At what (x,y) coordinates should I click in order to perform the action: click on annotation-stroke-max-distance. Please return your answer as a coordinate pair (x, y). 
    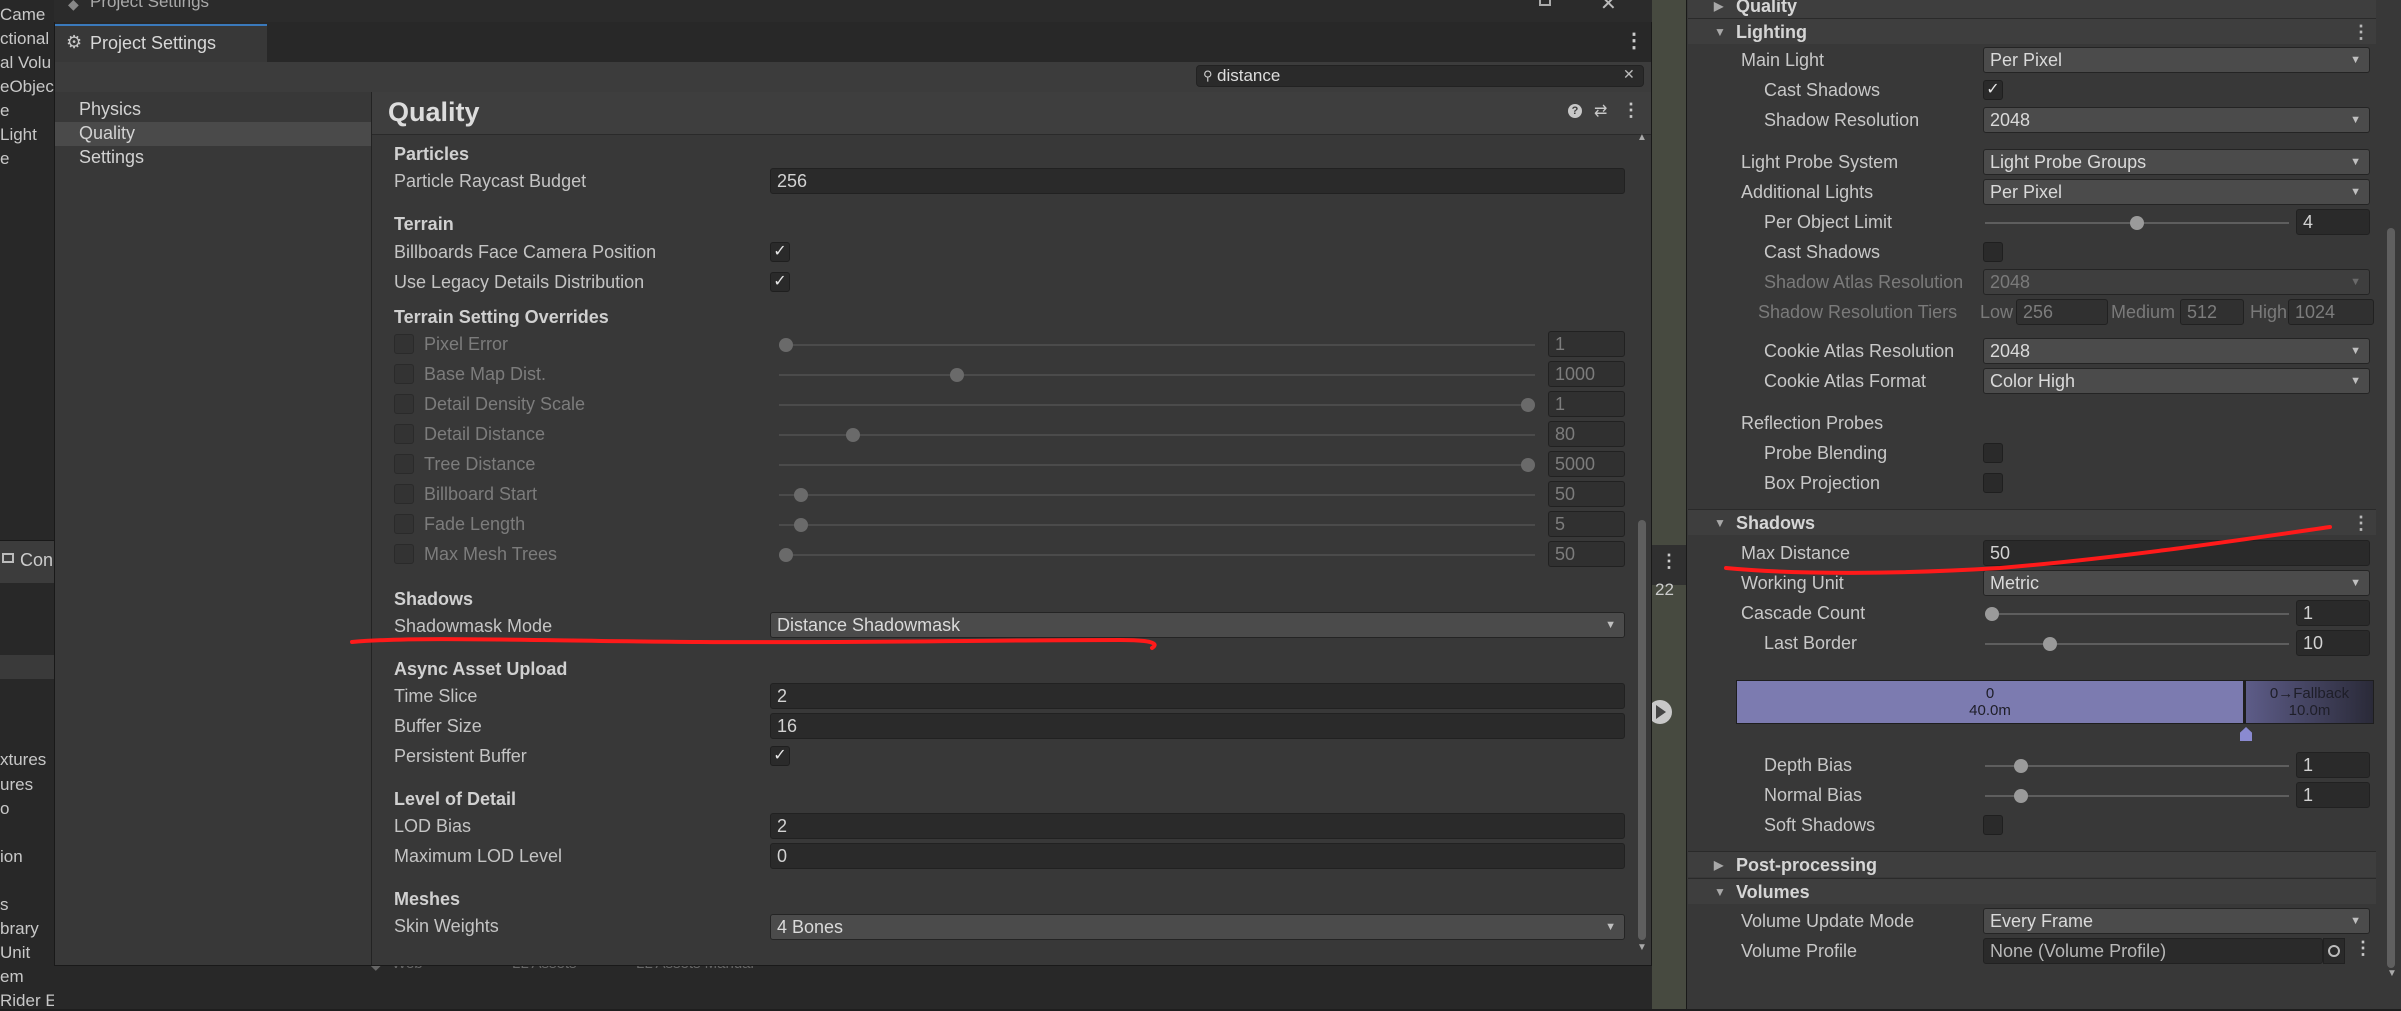
    Looking at the image, I should click on (2028, 550).